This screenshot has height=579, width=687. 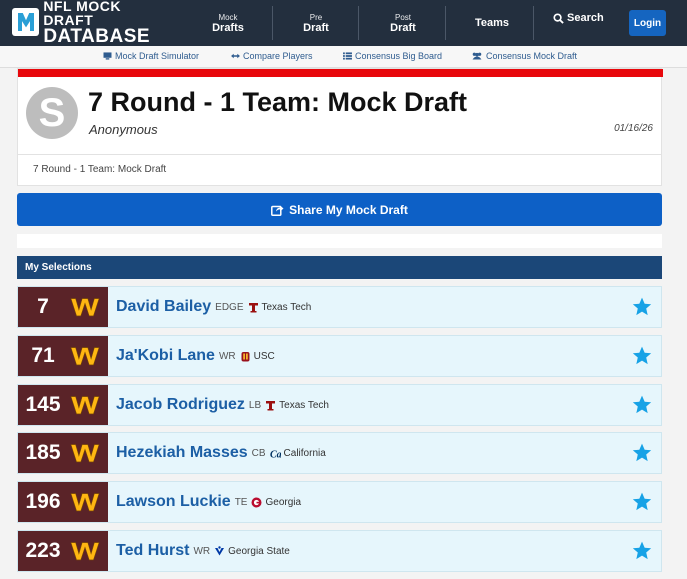 What do you see at coordinates (43, 452) in the screenshot?
I see `pick-number: 185` at bounding box center [43, 452].